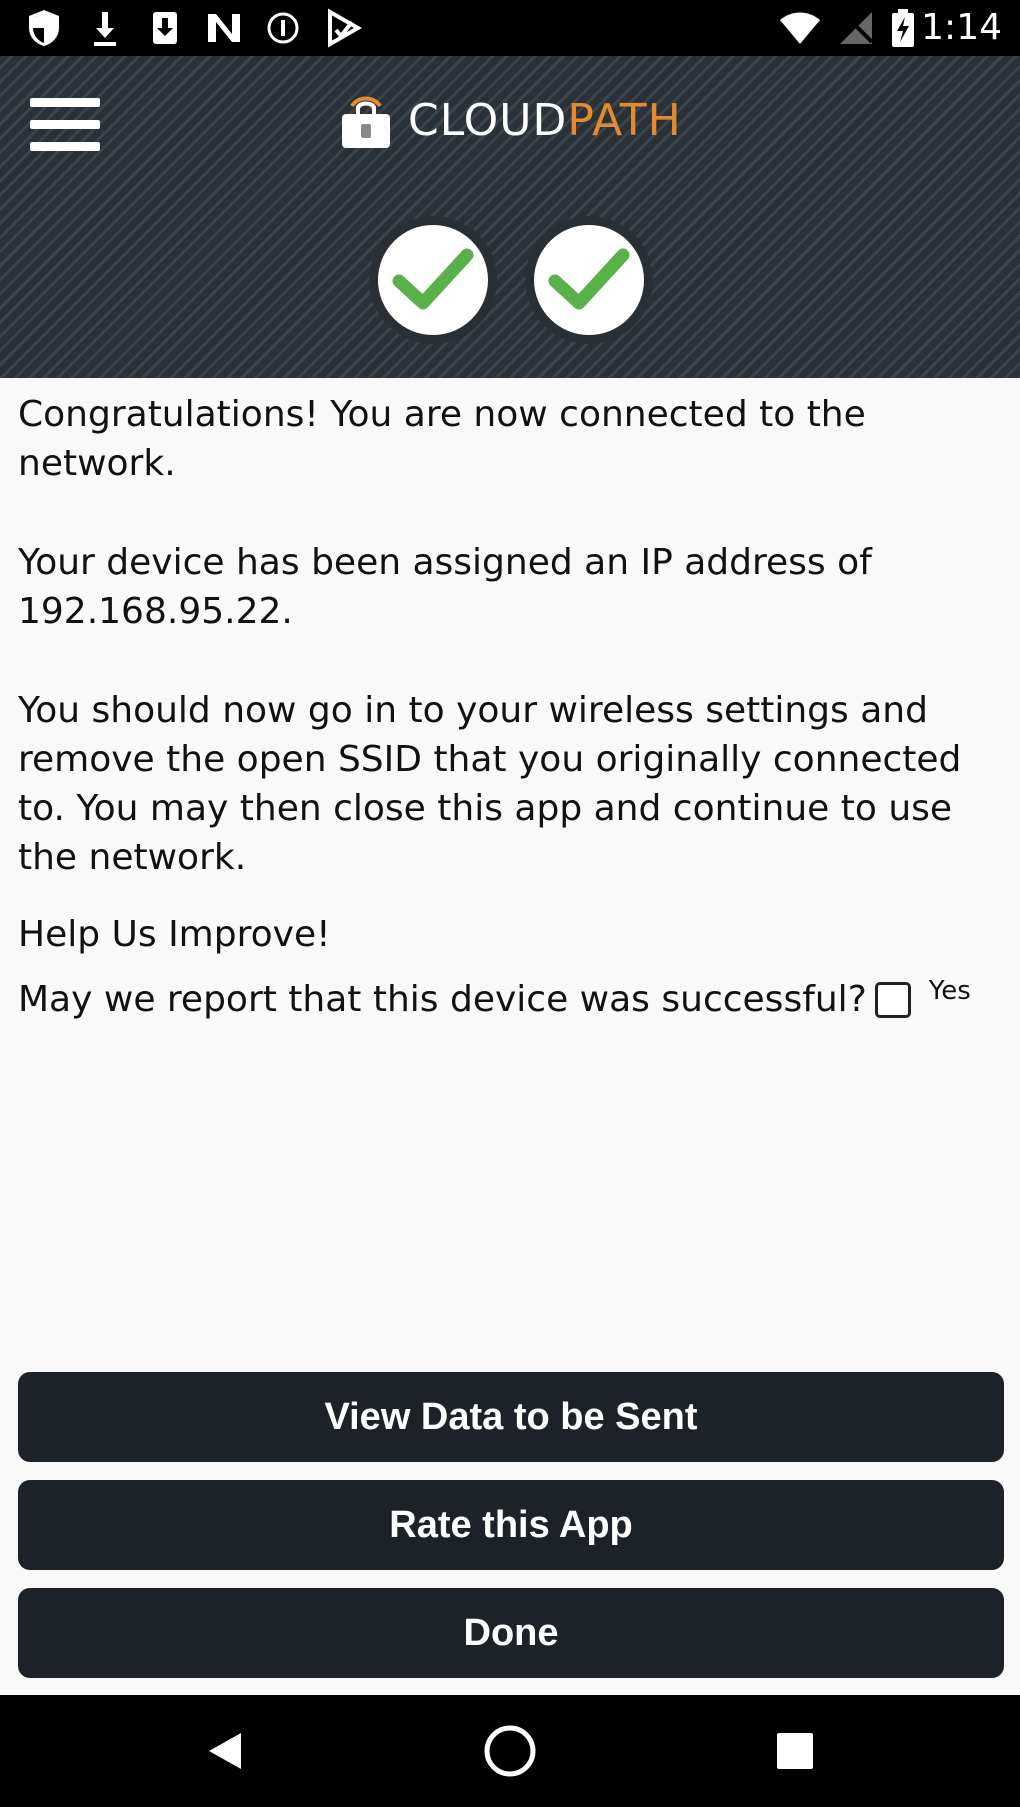  Describe the element at coordinates (795, 1751) in the screenshot. I see `recents-icon` at that location.